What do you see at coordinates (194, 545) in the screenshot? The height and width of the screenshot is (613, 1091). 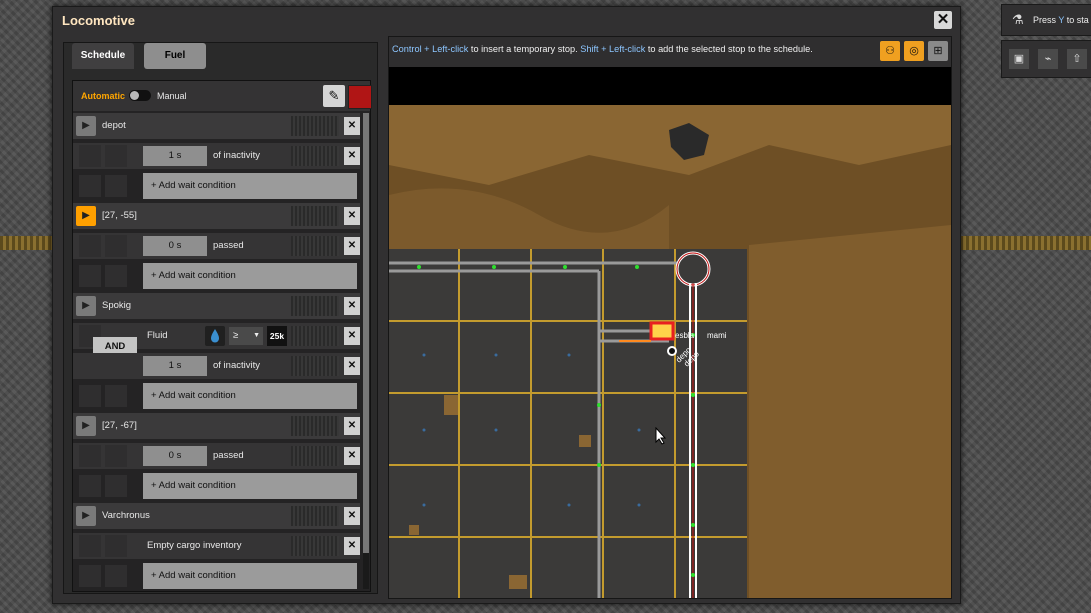 I see `condition-text: Empty cargo inventory` at bounding box center [194, 545].